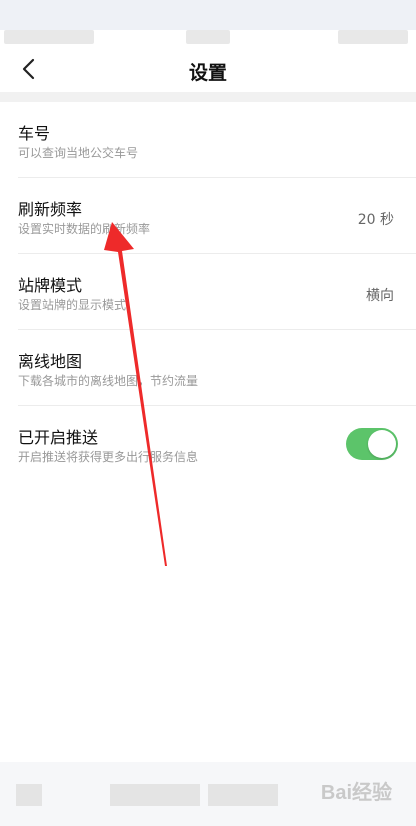 The height and width of the screenshot is (826, 416). I want to click on push-toggle, so click(372, 444).